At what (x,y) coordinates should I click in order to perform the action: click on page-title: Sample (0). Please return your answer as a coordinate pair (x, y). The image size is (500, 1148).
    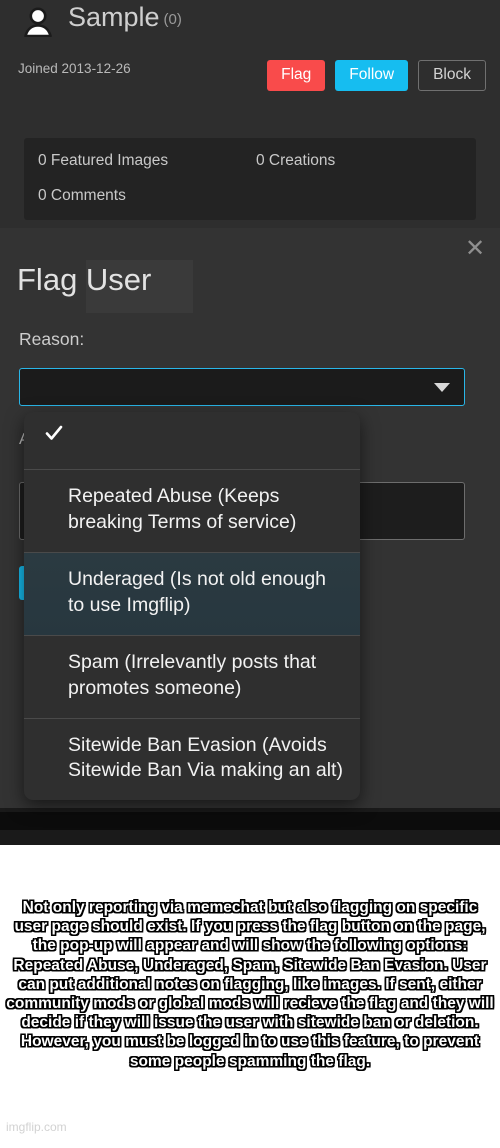
    Looking at the image, I should click on (125, 17).